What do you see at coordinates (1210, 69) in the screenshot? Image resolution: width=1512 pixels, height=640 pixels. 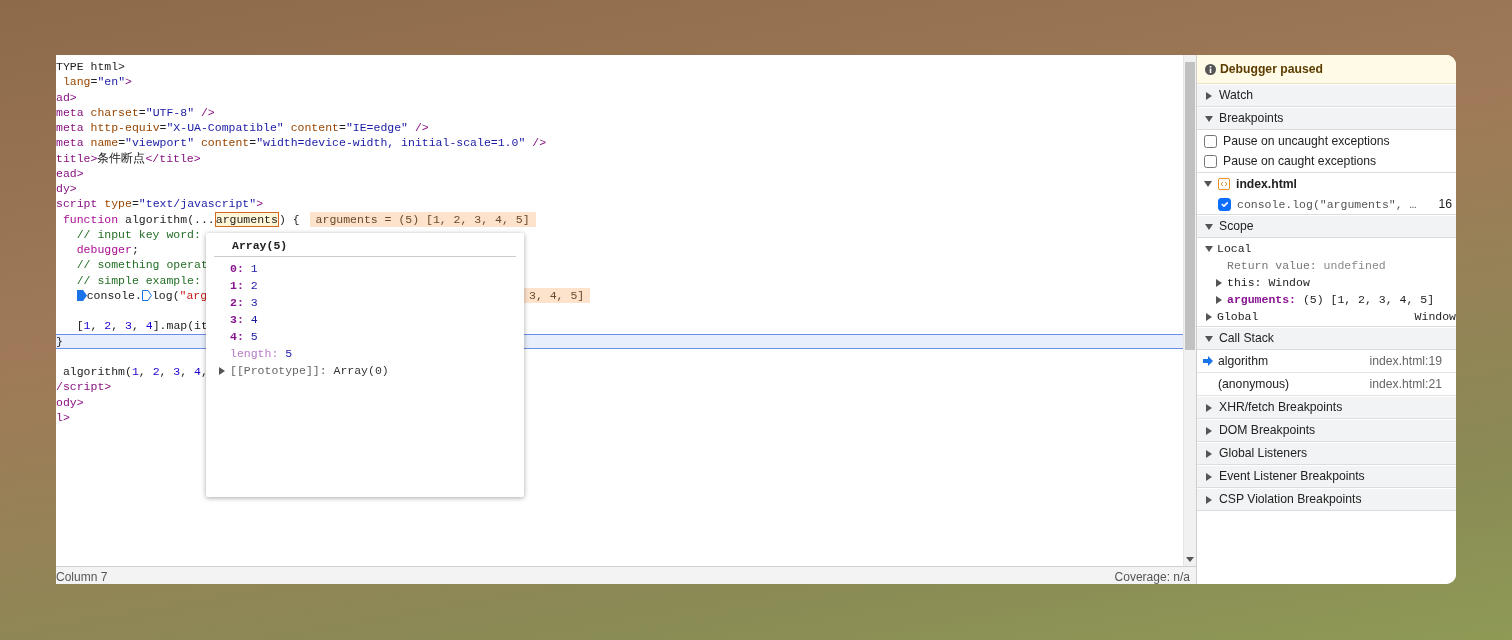 I see `info-icon` at bounding box center [1210, 69].